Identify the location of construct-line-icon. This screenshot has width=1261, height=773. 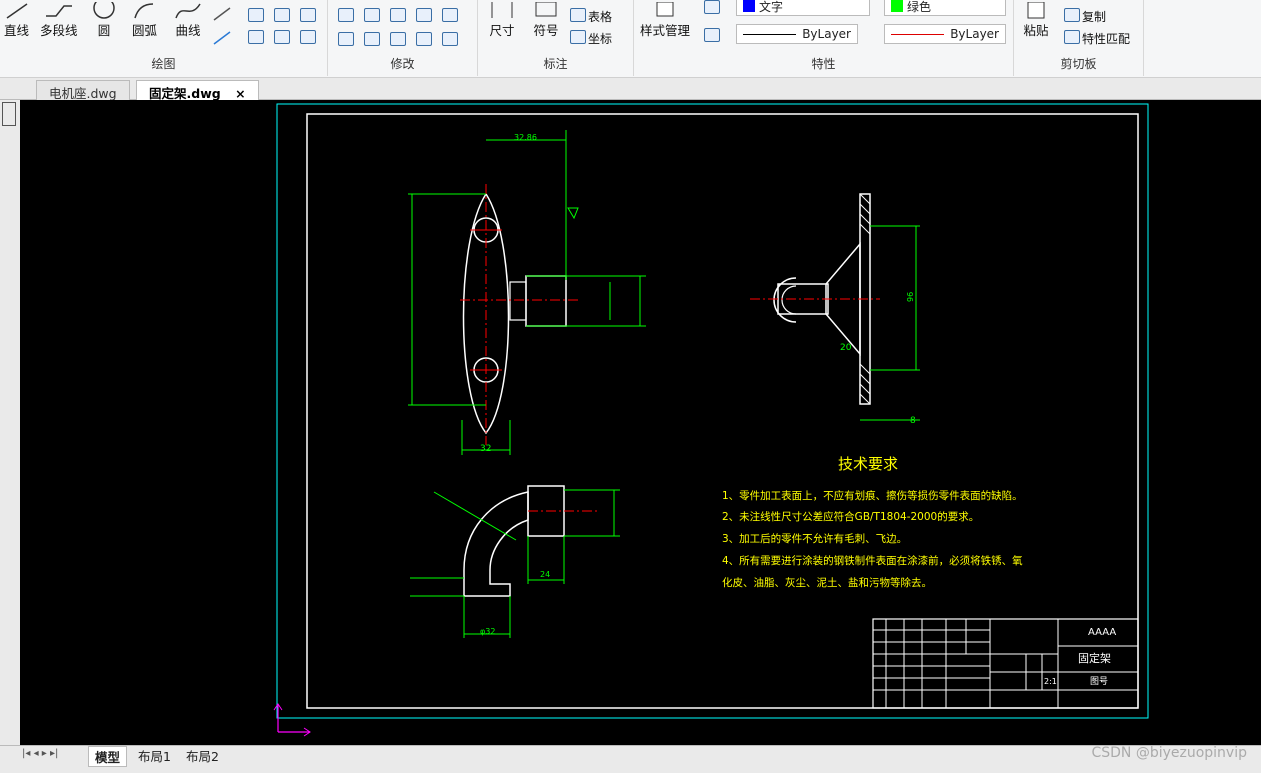
(222, 14).